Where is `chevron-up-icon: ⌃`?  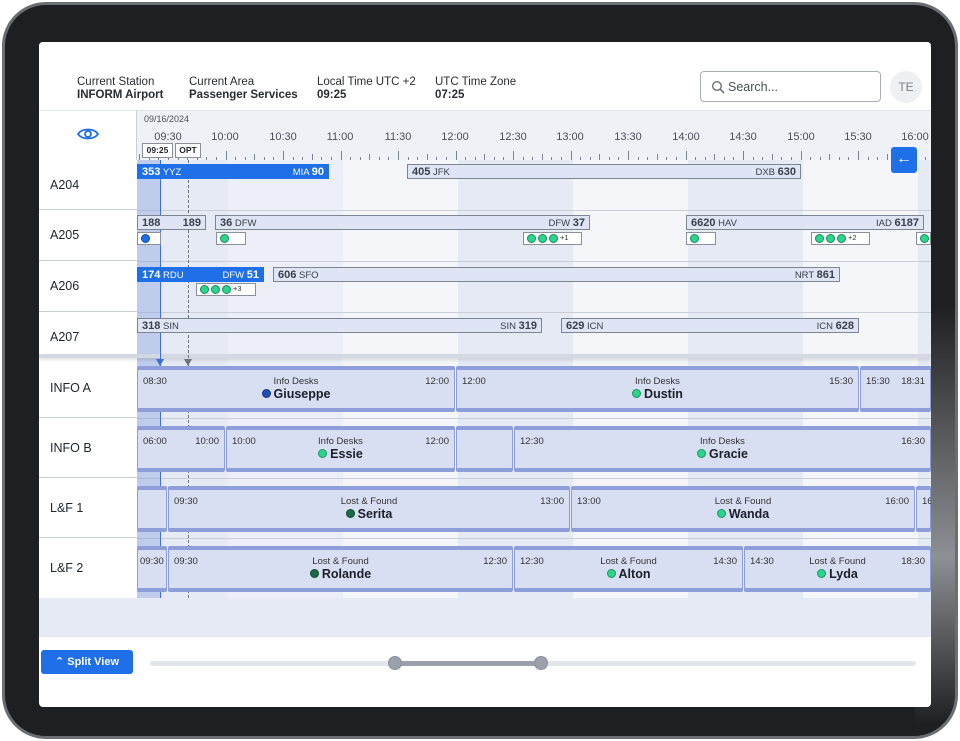 chevron-up-icon: ⌃ is located at coordinates (59, 662).